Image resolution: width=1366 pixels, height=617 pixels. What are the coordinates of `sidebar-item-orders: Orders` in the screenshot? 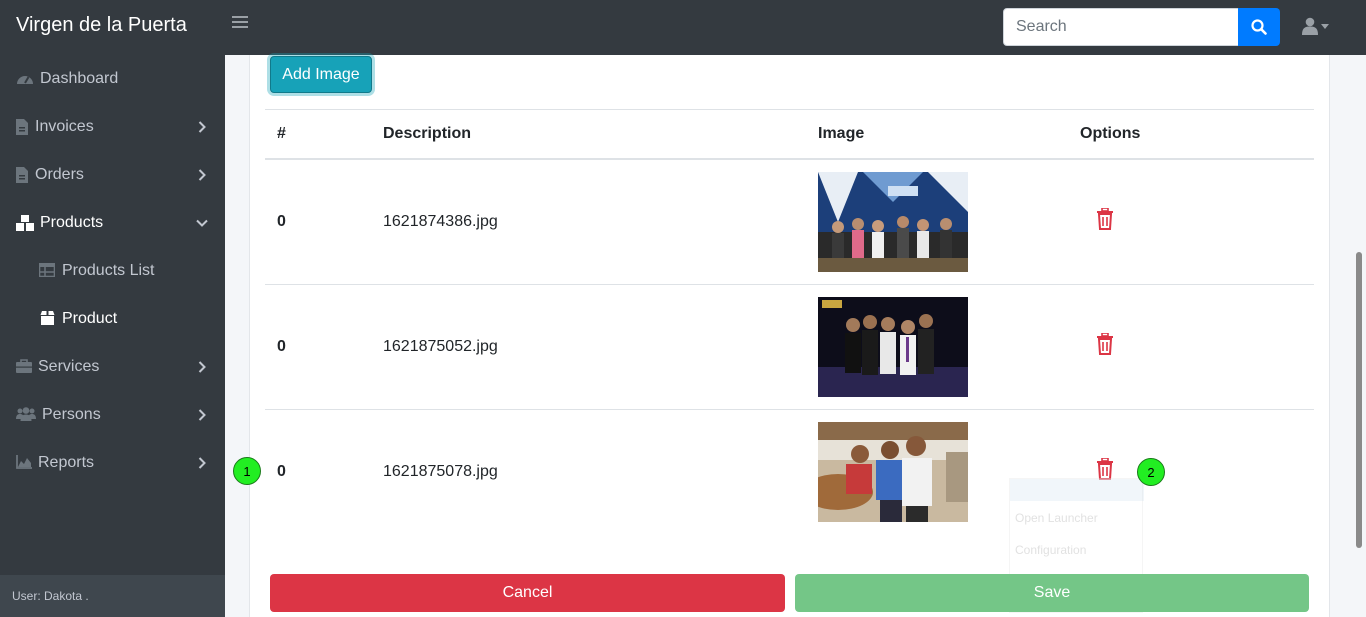 It's located at (112, 175).